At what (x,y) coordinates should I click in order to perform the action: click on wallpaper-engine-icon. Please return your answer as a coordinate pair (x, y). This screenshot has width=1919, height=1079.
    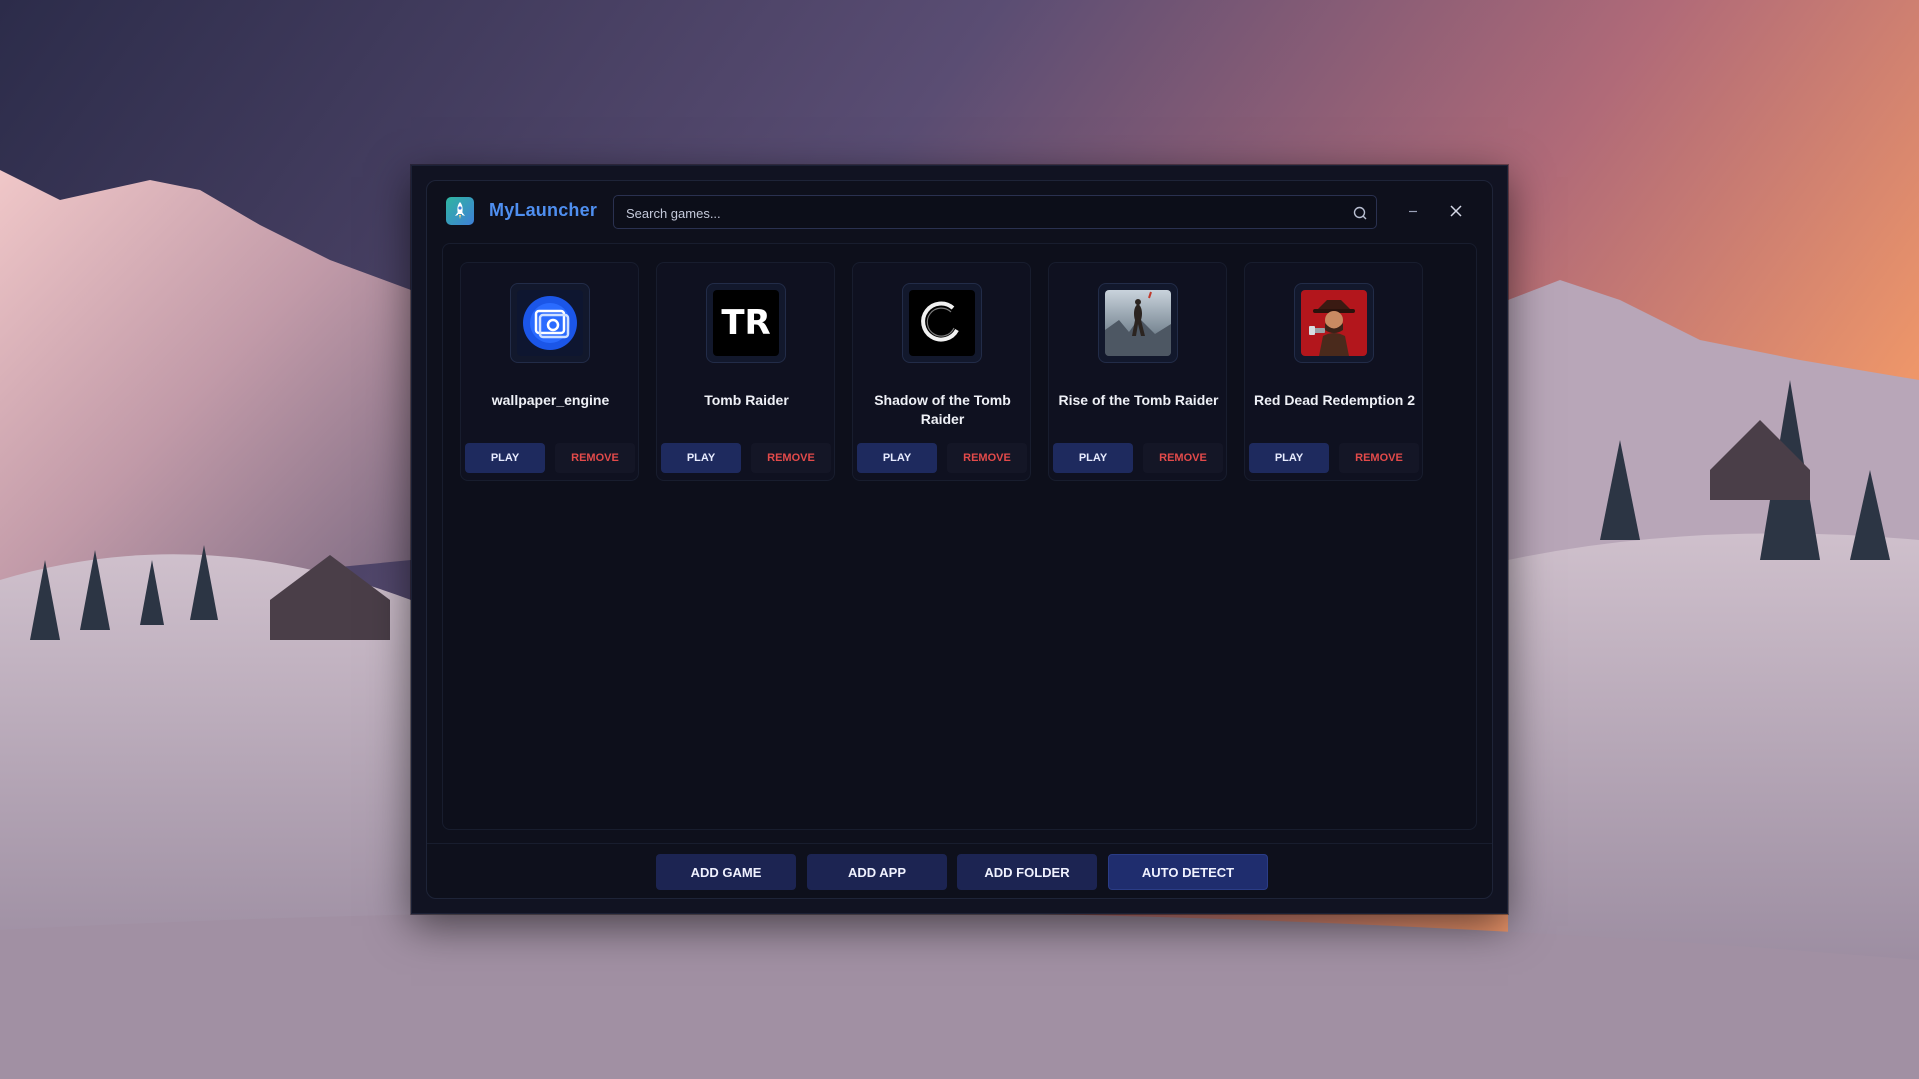
    Looking at the image, I should click on (550, 323).